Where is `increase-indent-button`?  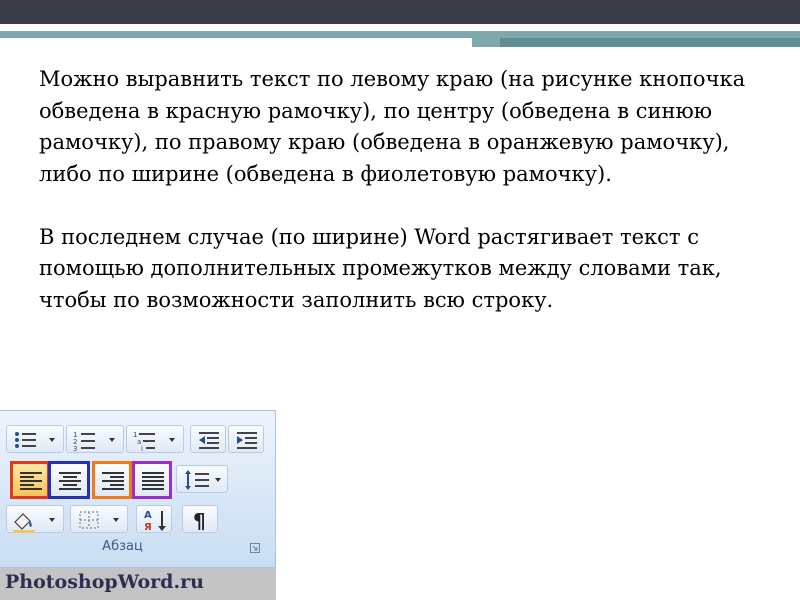 increase-indent-button is located at coordinates (246, 439).